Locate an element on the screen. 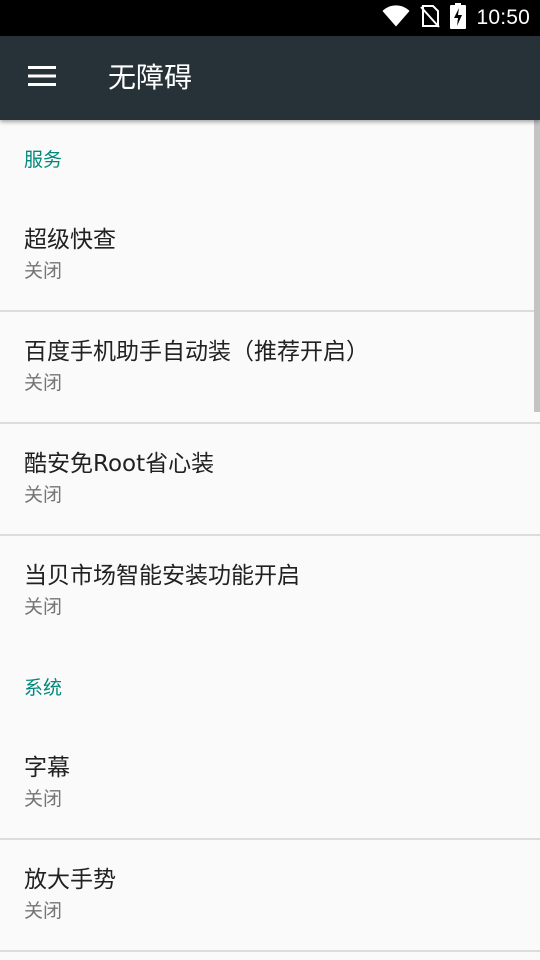  item-title: 当贝市场智能安装功能开启 is located at coordinates (162, 576).